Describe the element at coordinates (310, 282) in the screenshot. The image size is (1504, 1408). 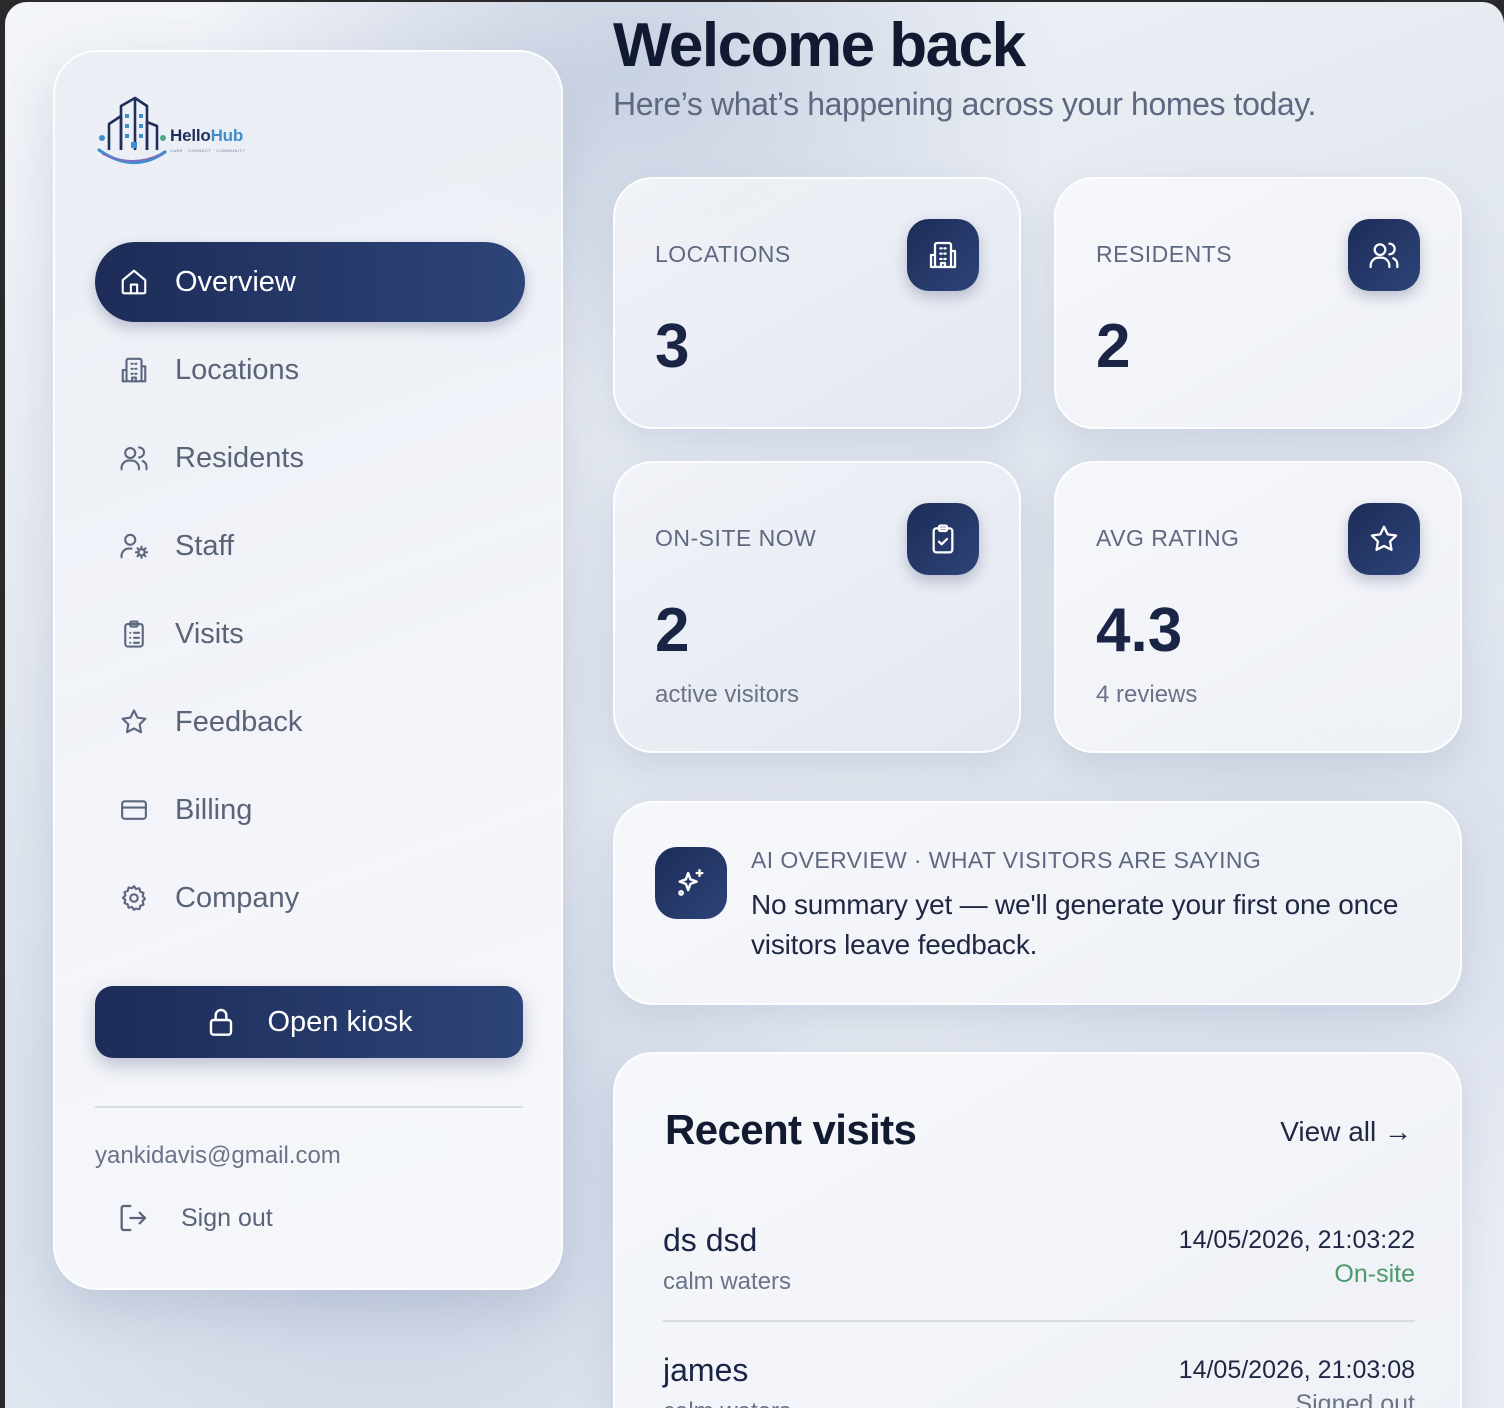
I see `sidebar-item-overview: Overview` at that location.